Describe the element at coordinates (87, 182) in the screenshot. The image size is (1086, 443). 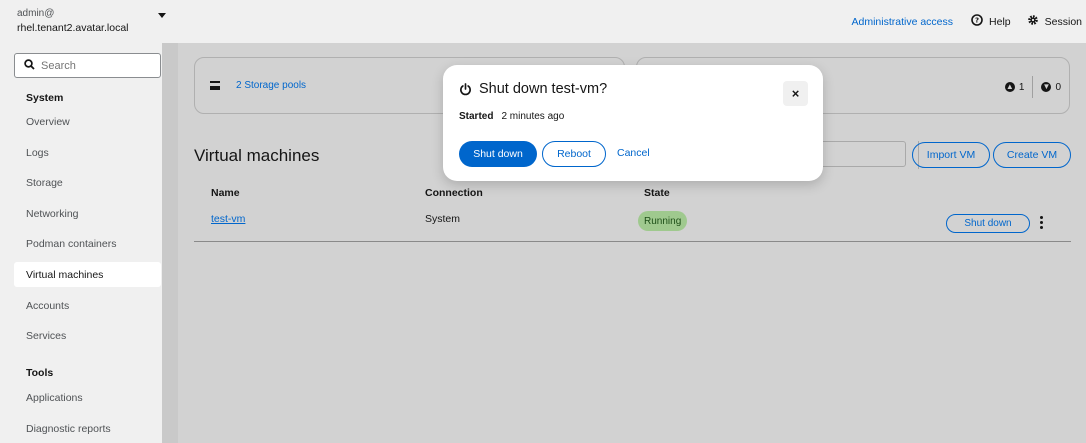
I see `sidebar-item-storage: Storage` at that location.